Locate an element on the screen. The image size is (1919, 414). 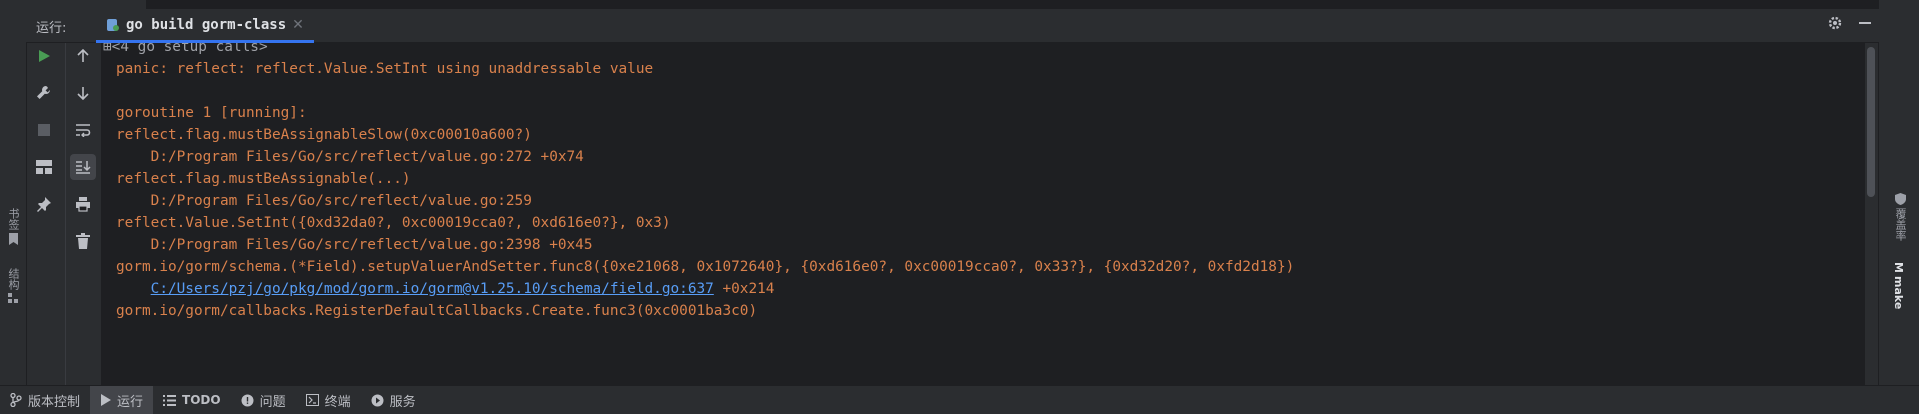
offset-text: +0x214 is located at coordinates (744, 289).